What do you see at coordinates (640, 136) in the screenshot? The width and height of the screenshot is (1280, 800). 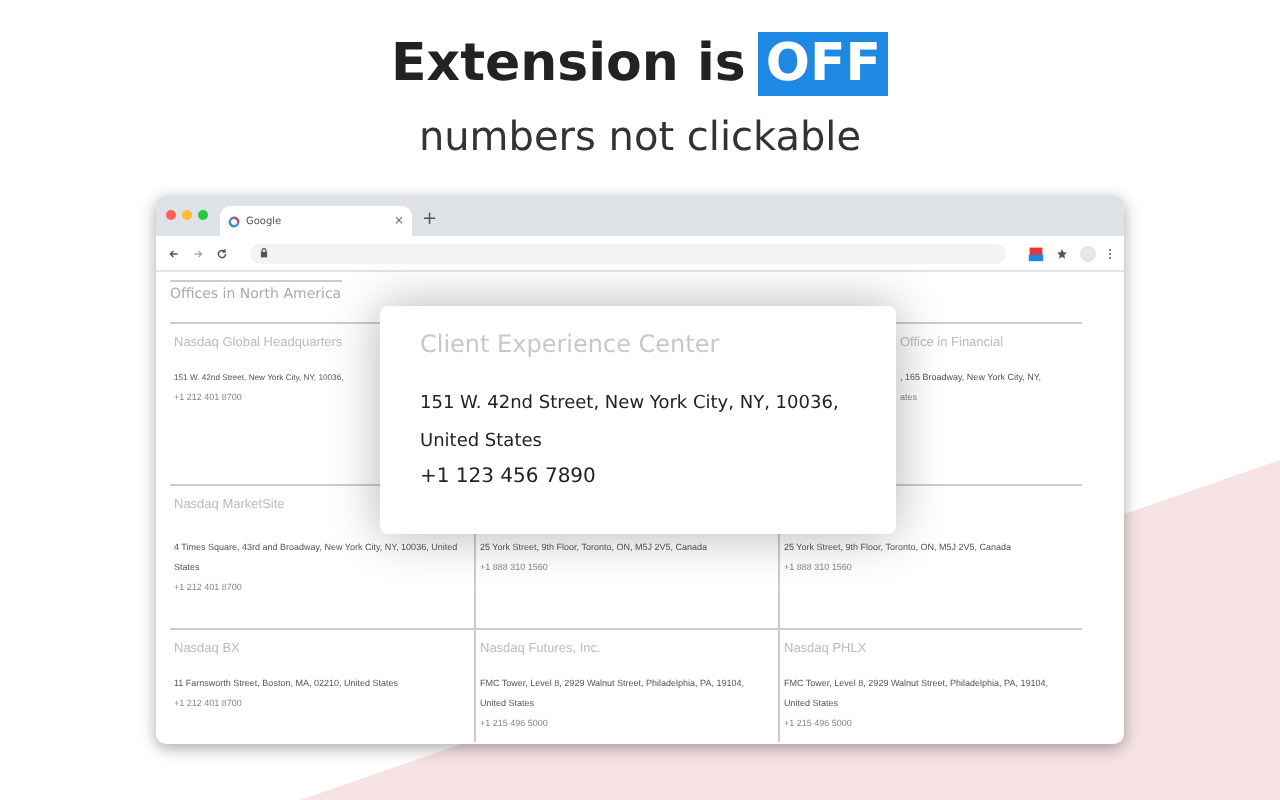 I see `subtitle: numbers not clickable` at bounding box center [640, 136].